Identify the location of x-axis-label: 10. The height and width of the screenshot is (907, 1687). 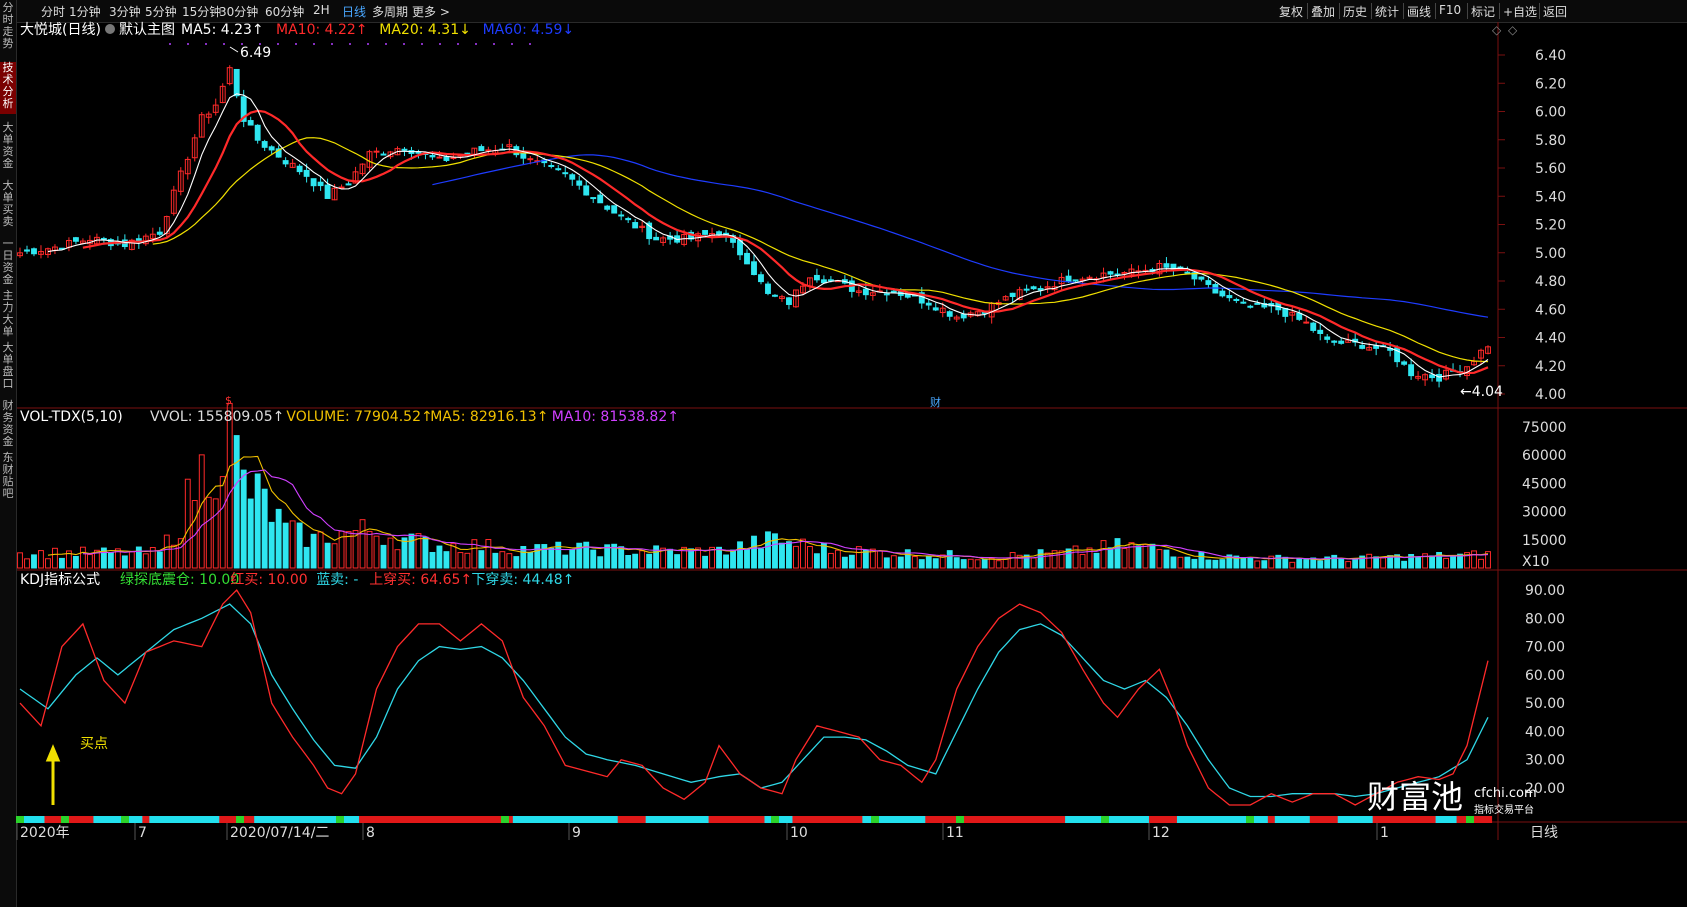
(799, 833).